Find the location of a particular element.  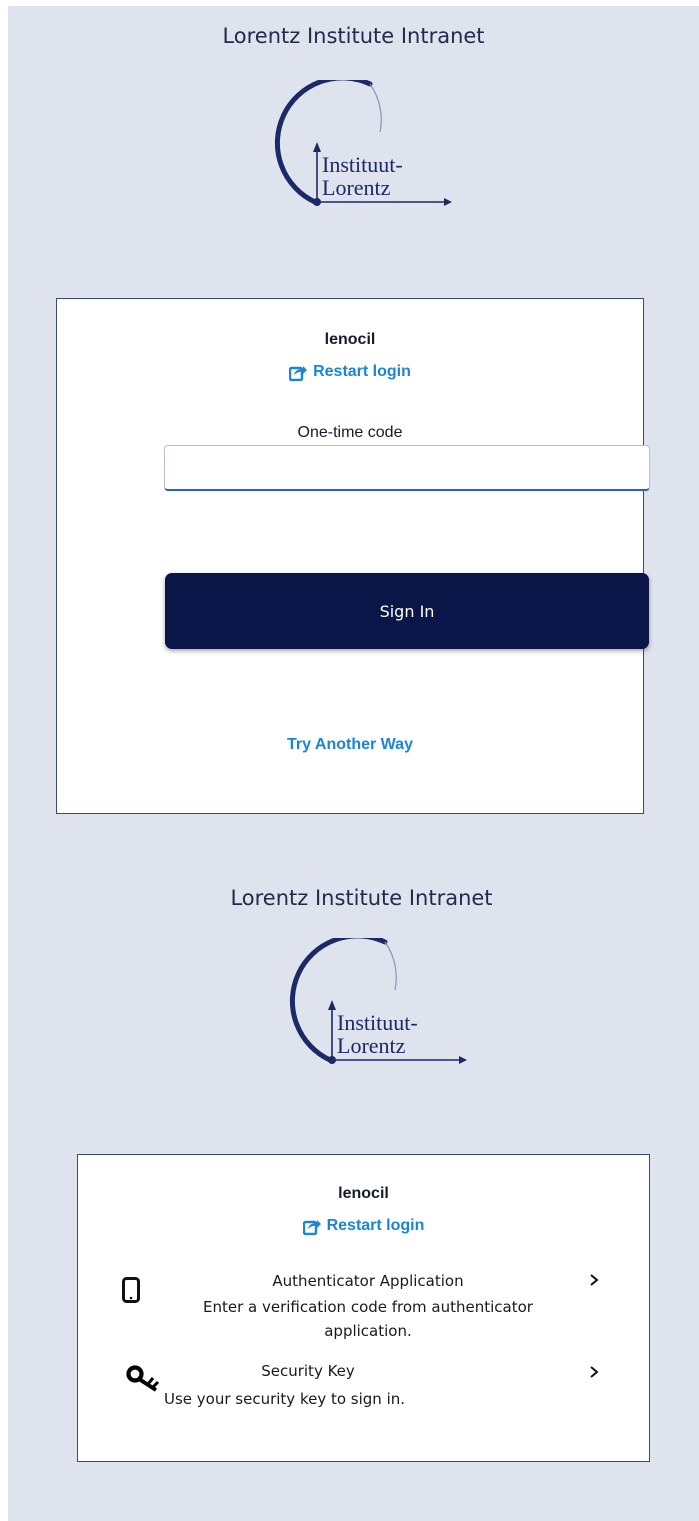

key-icon is located at coordinates (143, 1378).